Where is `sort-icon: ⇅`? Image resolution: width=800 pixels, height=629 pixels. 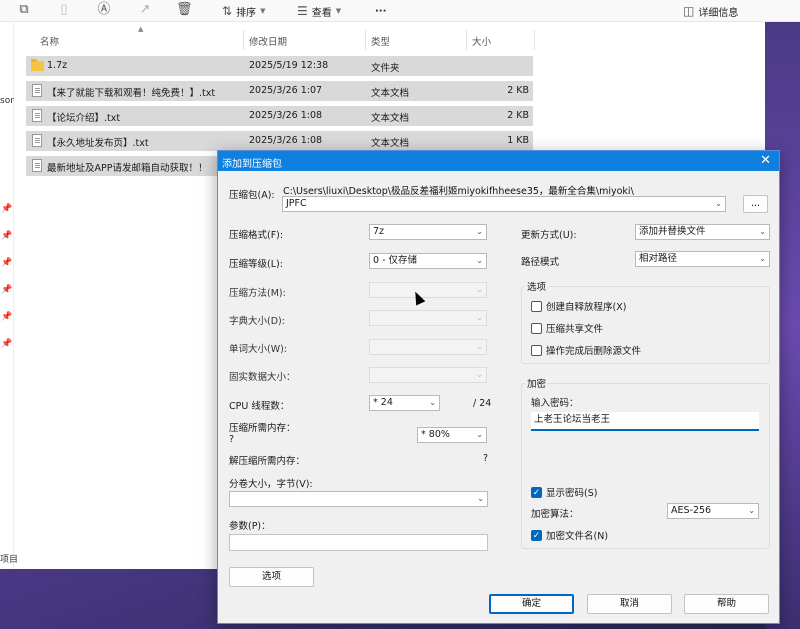
sort-icon: ⇅ is located at coordinates (227, 11).